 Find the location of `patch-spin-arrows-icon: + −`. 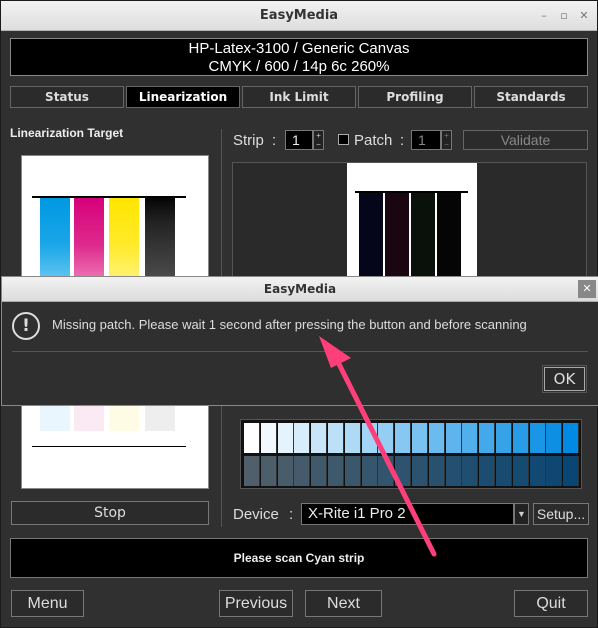

patch-spin-arrows-icon: + − is located at coordinates (446, 140).